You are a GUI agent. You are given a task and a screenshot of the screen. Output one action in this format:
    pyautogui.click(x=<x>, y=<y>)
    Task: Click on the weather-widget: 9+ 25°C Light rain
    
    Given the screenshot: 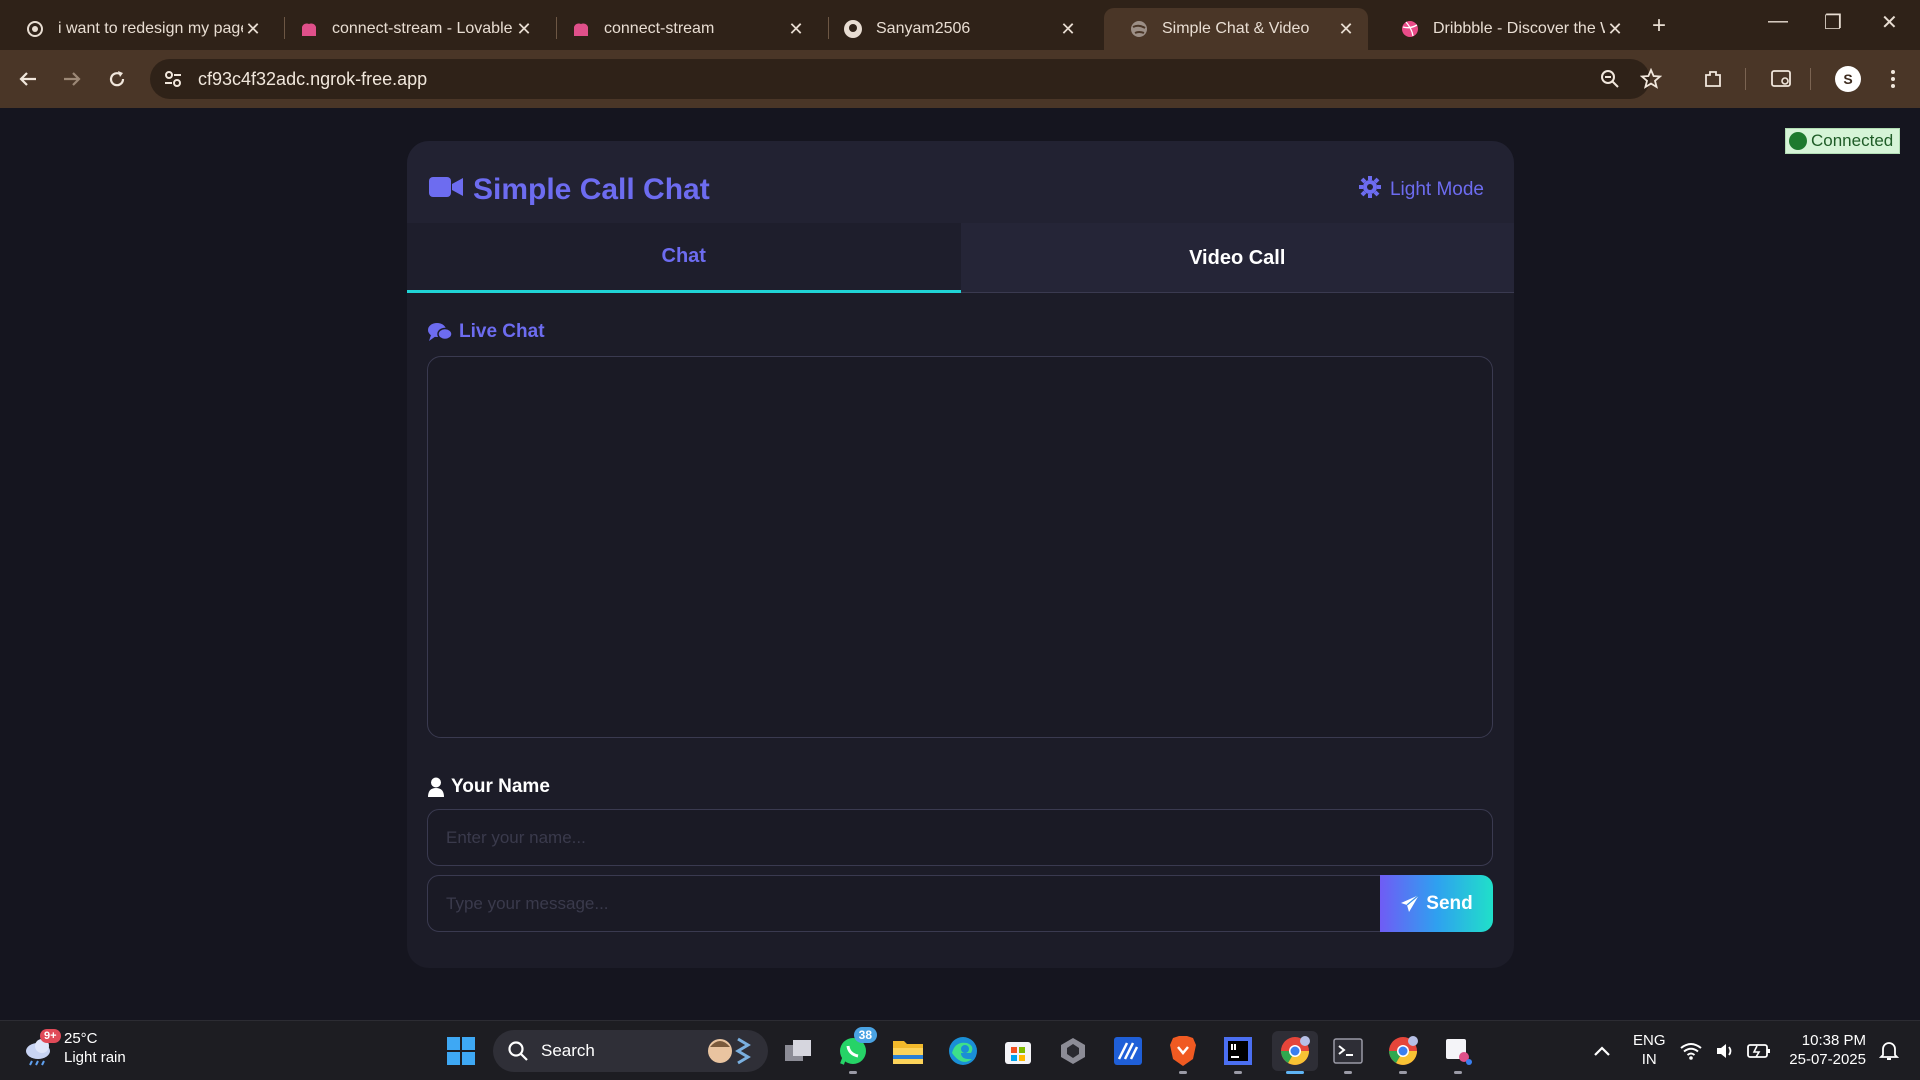 What is the action you would take?
    pyautogui.click(x=74, y=1048)
    